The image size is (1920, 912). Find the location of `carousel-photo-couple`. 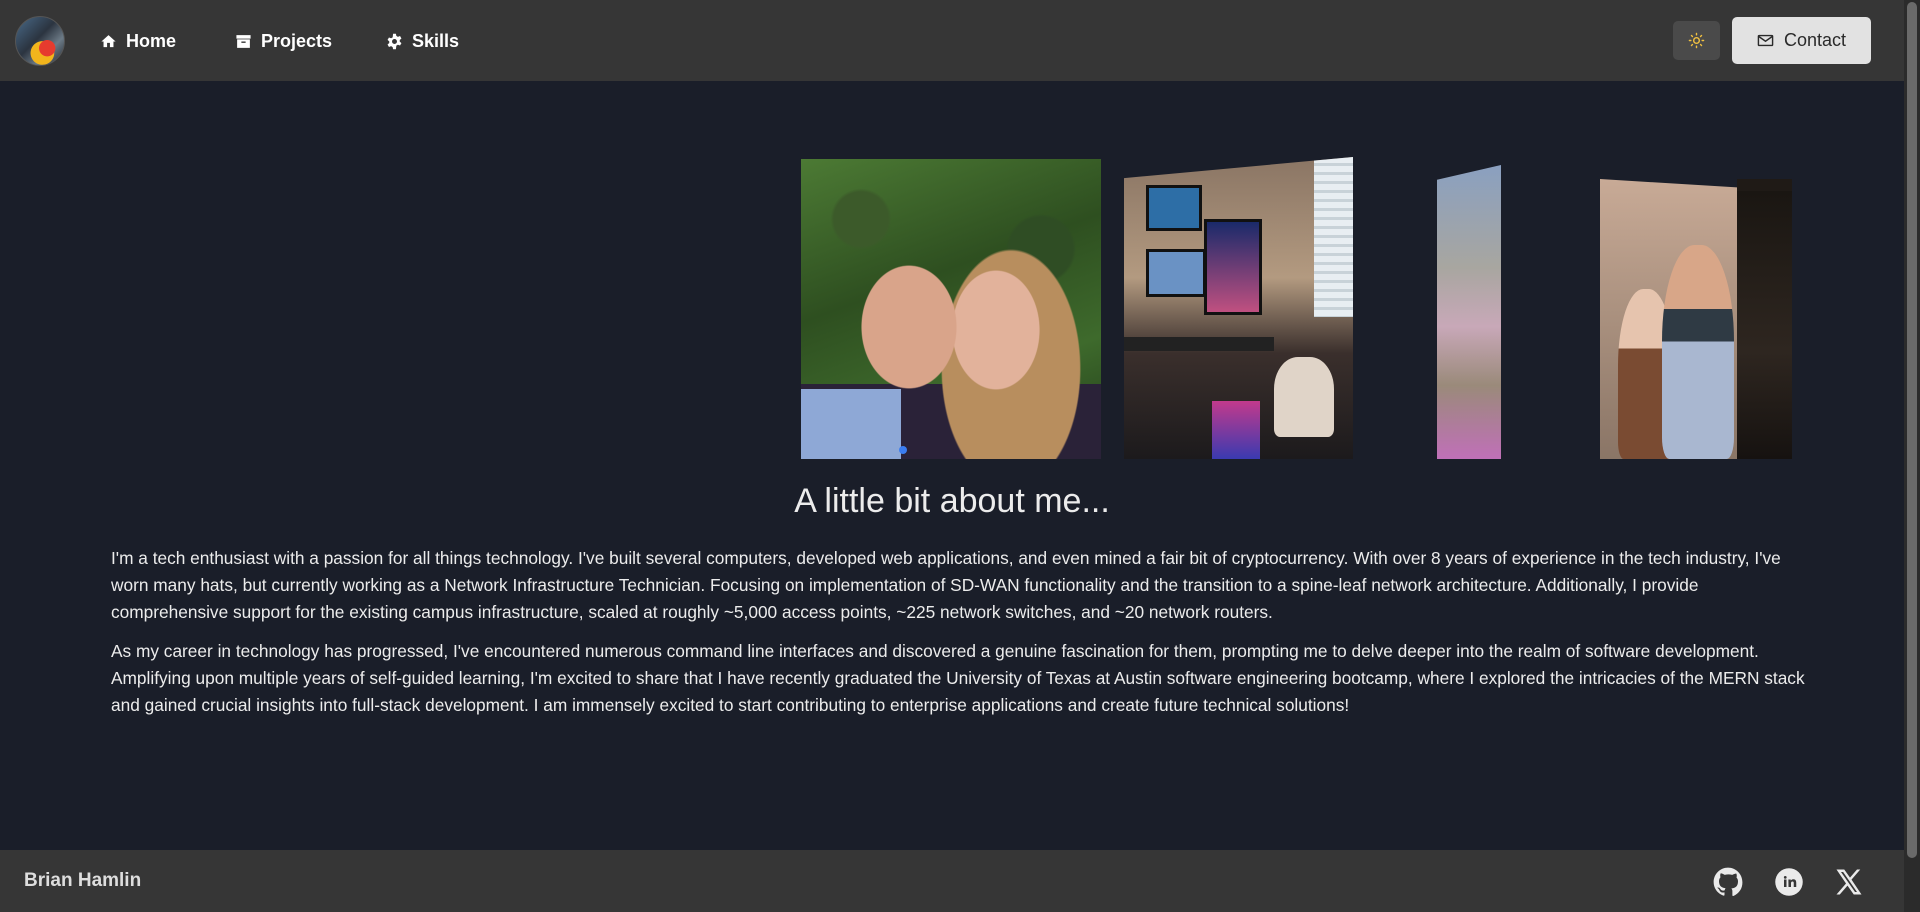

carousel-photo-couple is located at coordinates (951, 309).